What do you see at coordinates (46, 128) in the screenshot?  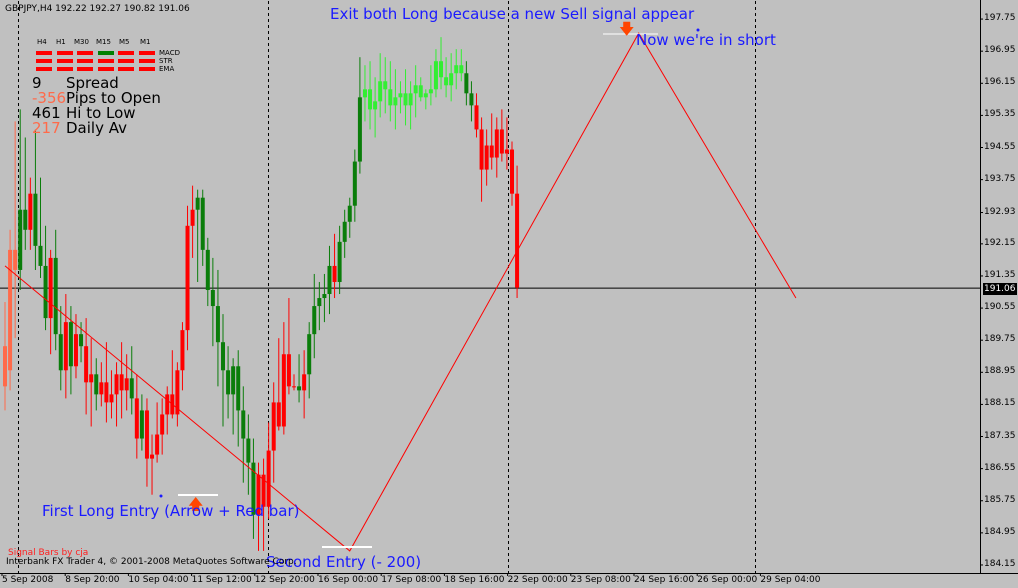 I see `stat-value: 217` at bounding box center [46, 128].